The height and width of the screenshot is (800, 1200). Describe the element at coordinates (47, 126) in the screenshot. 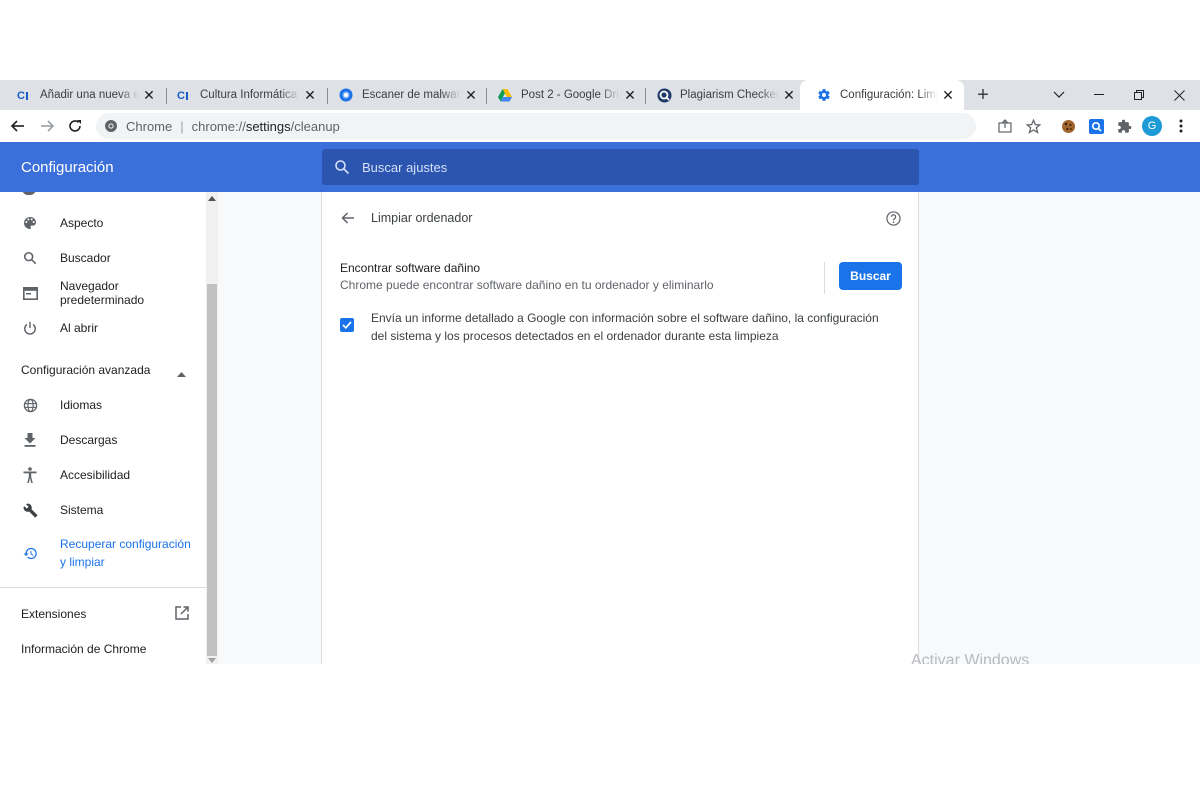

I see `forward-icon` at that location.